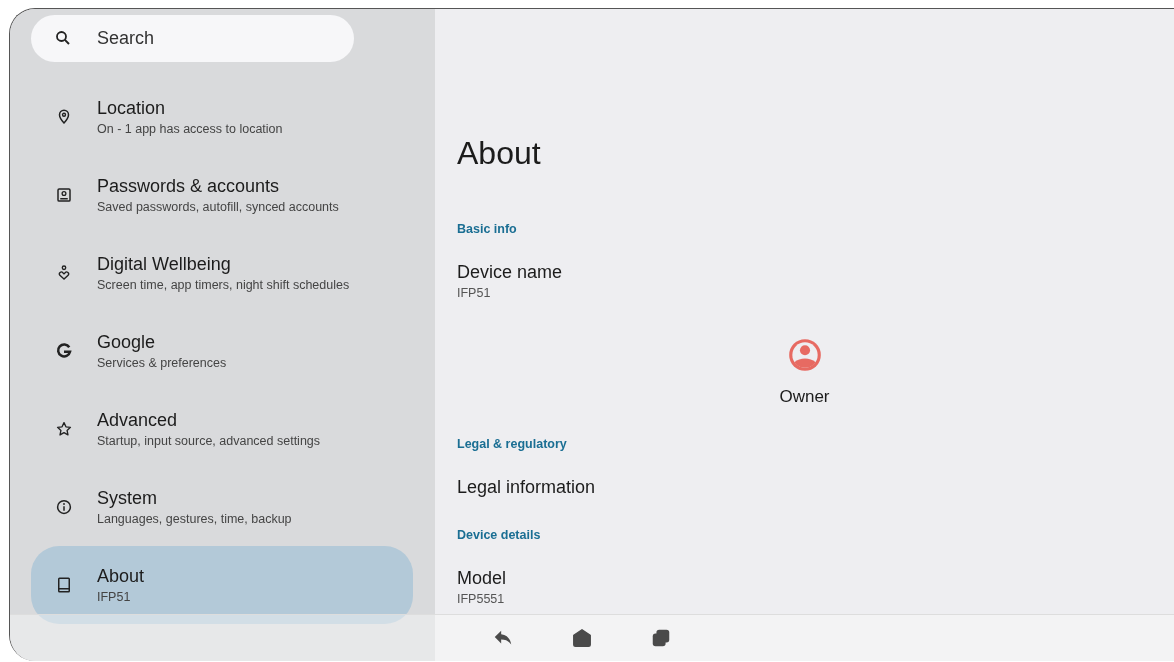 The image size is (1174, 662). Describe the element at coordinates (499, 153) in the screenshot. I see `page-title: About` at that location.